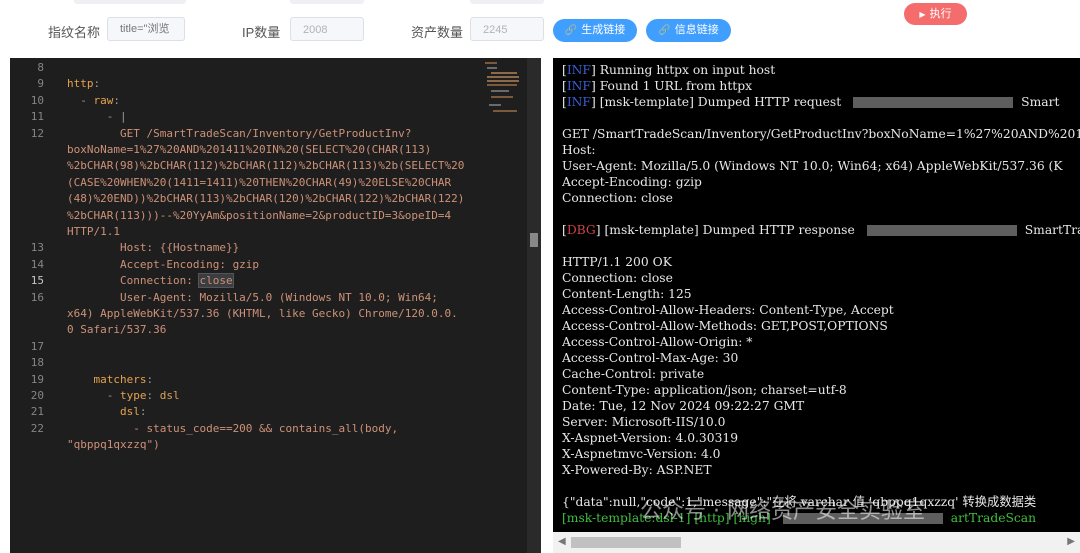  I want to click on terminal-scroll-thumb, so click(626, 542).